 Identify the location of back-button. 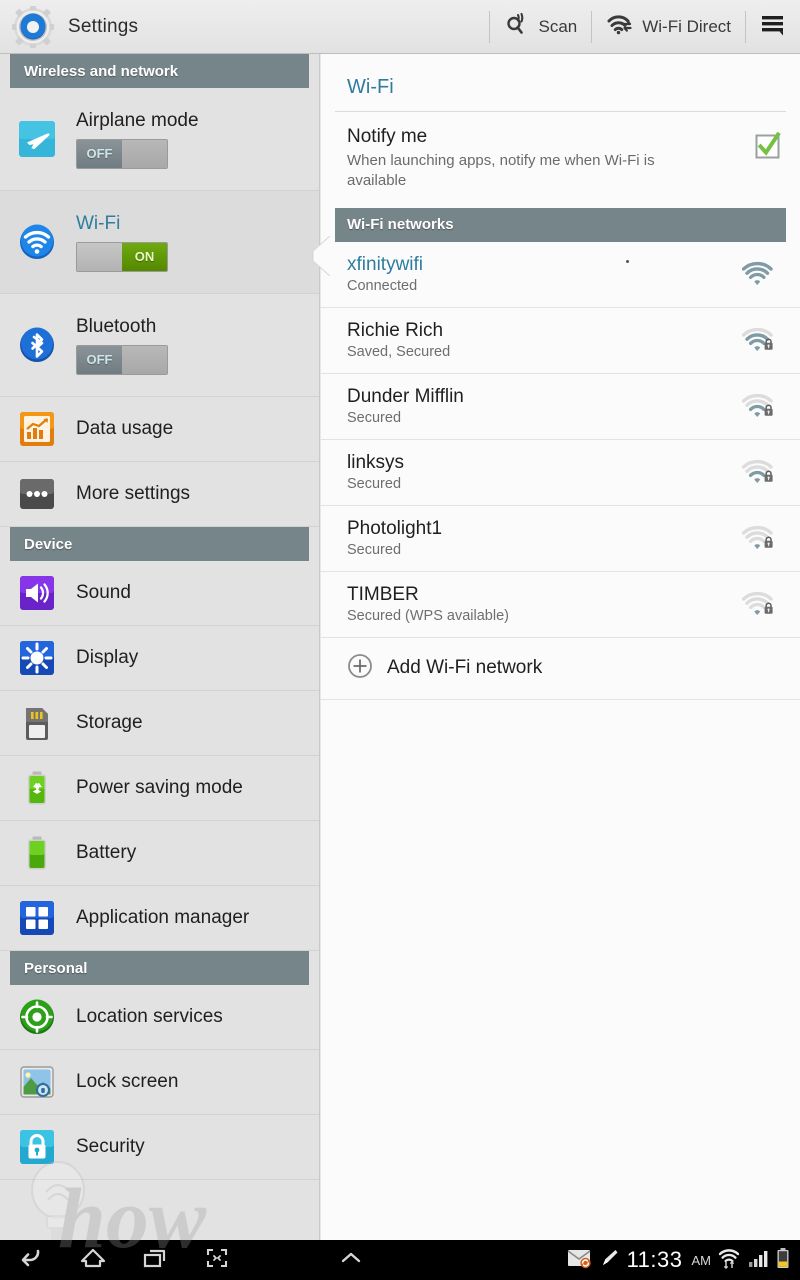
(31, 1260).